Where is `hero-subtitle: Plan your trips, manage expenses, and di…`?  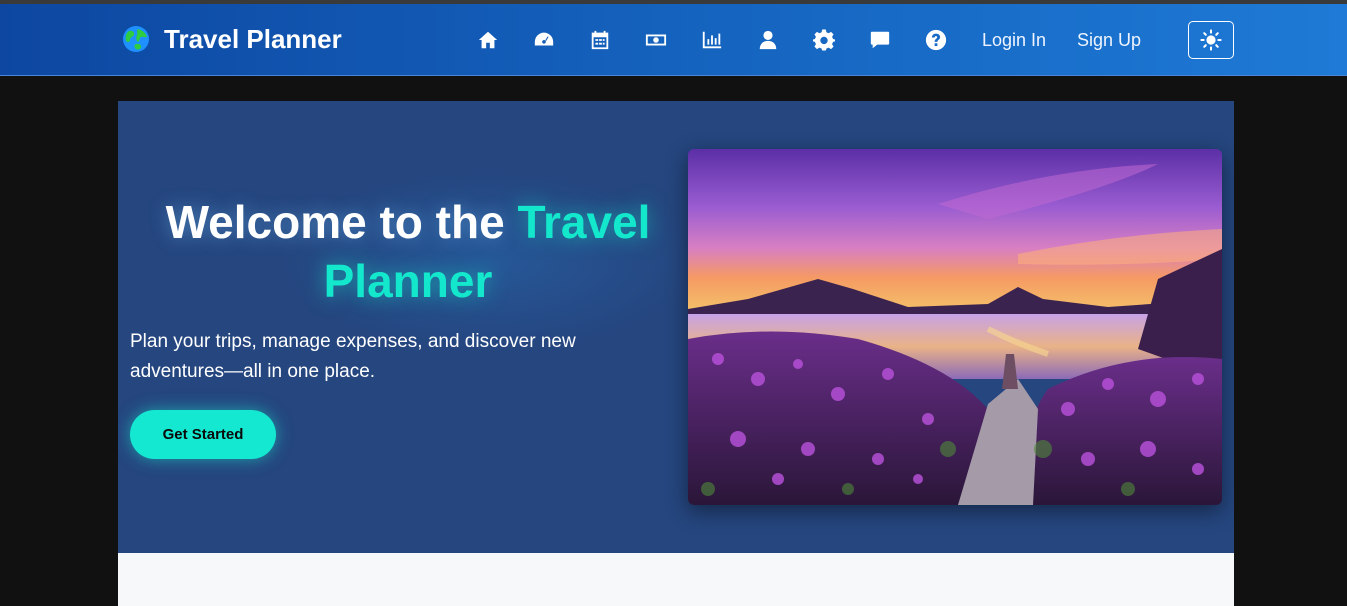
hero-subtitle: Plan your trips, manage expenses, and di… is located at coordinates (353, 356).